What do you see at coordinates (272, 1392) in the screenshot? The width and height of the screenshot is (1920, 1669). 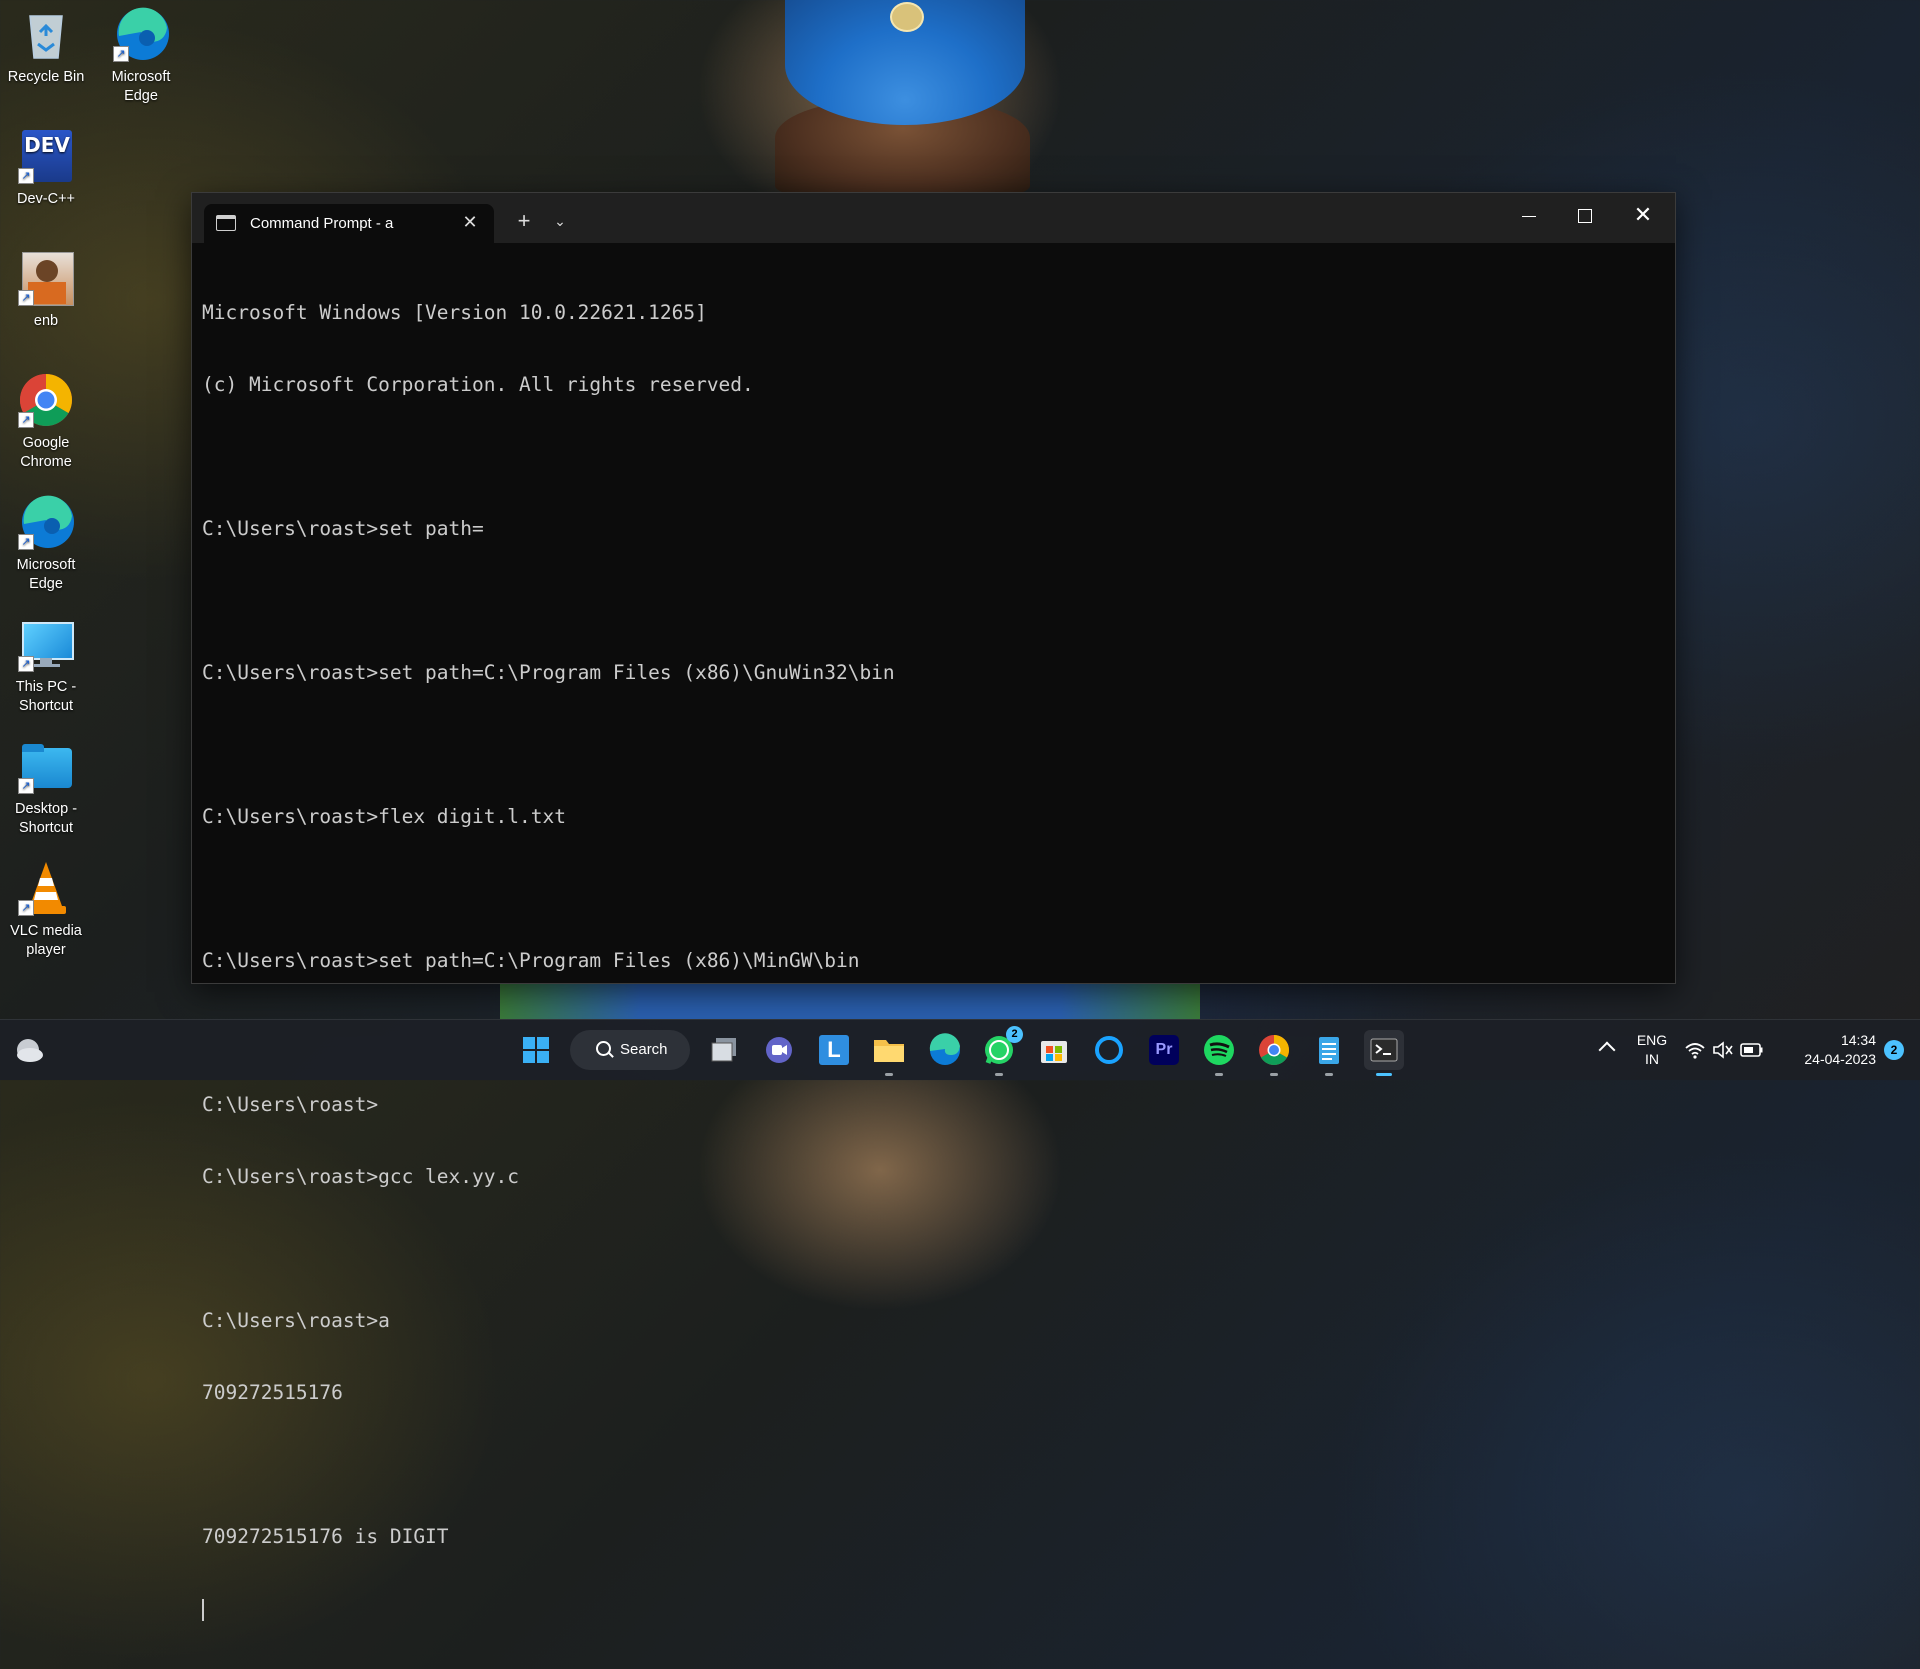 I see `console-line: 709272515176` at bounding box center [272, 1392].